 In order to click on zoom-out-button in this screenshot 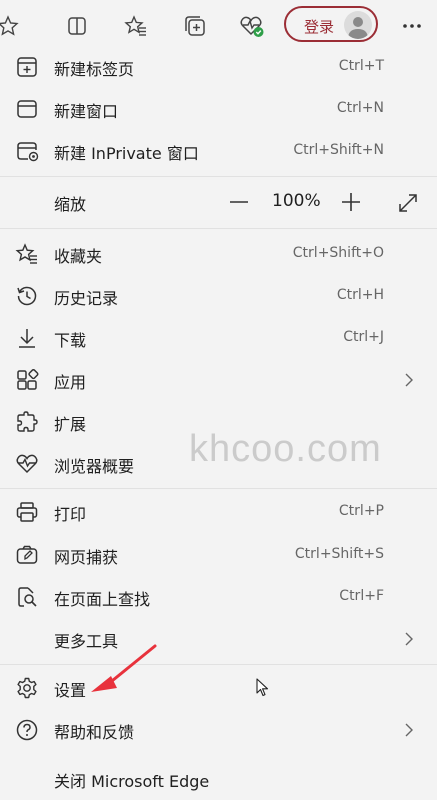, I will do `click(239, 202)`.